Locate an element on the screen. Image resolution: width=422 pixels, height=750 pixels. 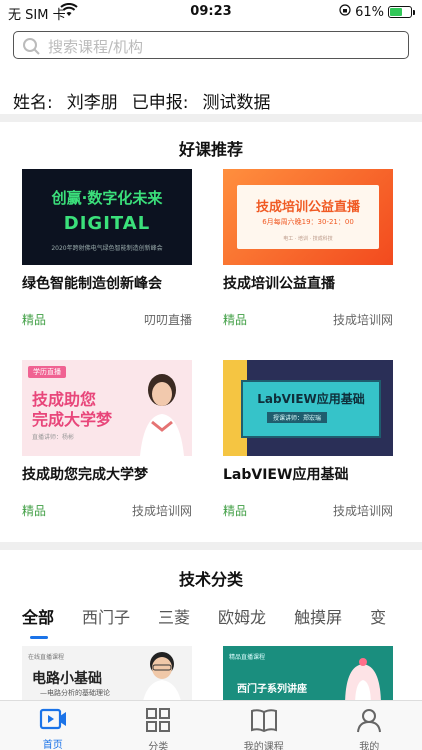
tab-all: 全部 is located at coordinates (38, 616).